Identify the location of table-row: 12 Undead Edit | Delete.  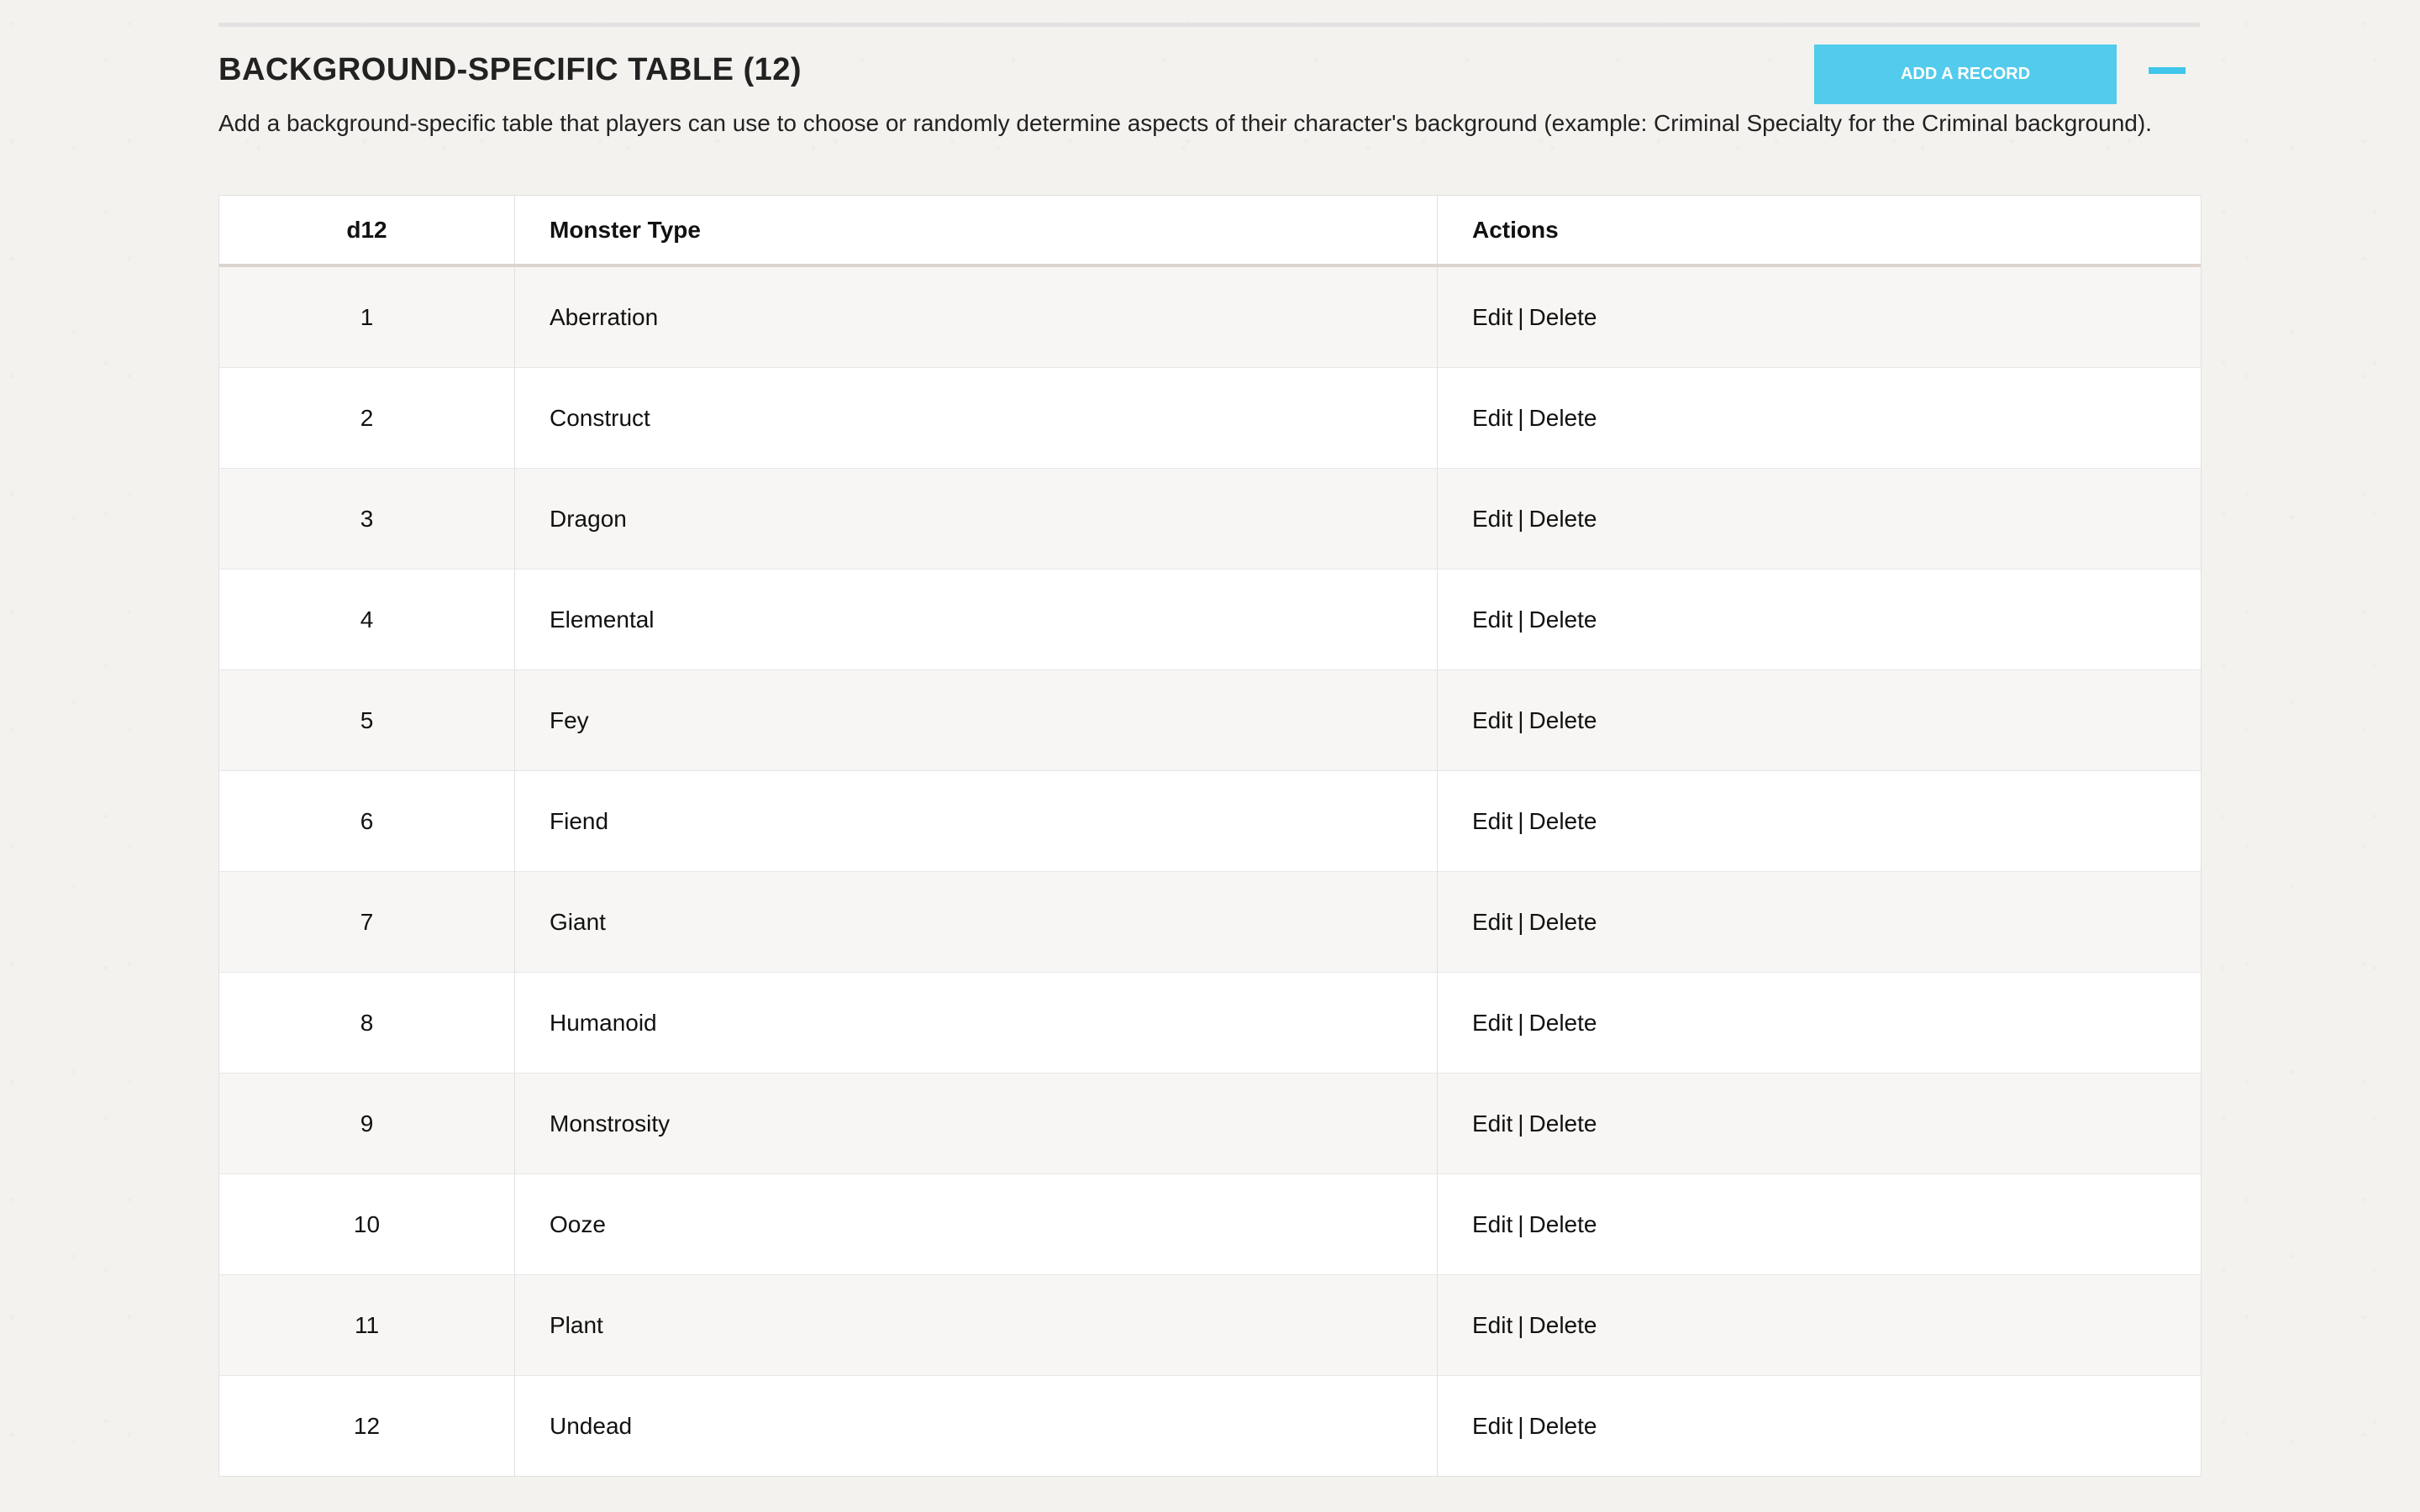
(1210, 1425).